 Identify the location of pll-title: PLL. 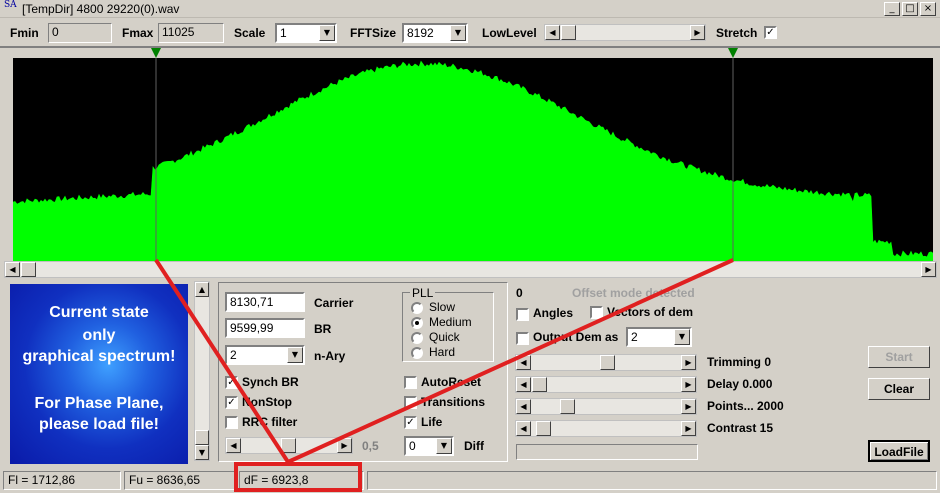
(423, 293).